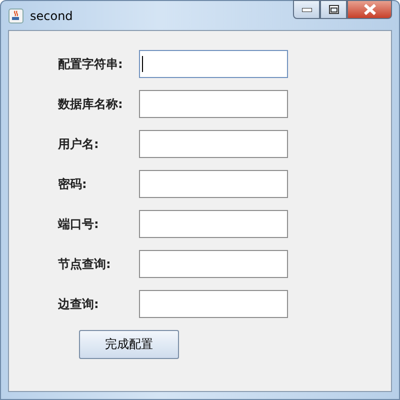 The width and height of the screenshot is (400, 400). What do you see at coordinates (79, 224) in the screenshot?
I see `field-label: 端口号:` at bounding box center [79, 224].